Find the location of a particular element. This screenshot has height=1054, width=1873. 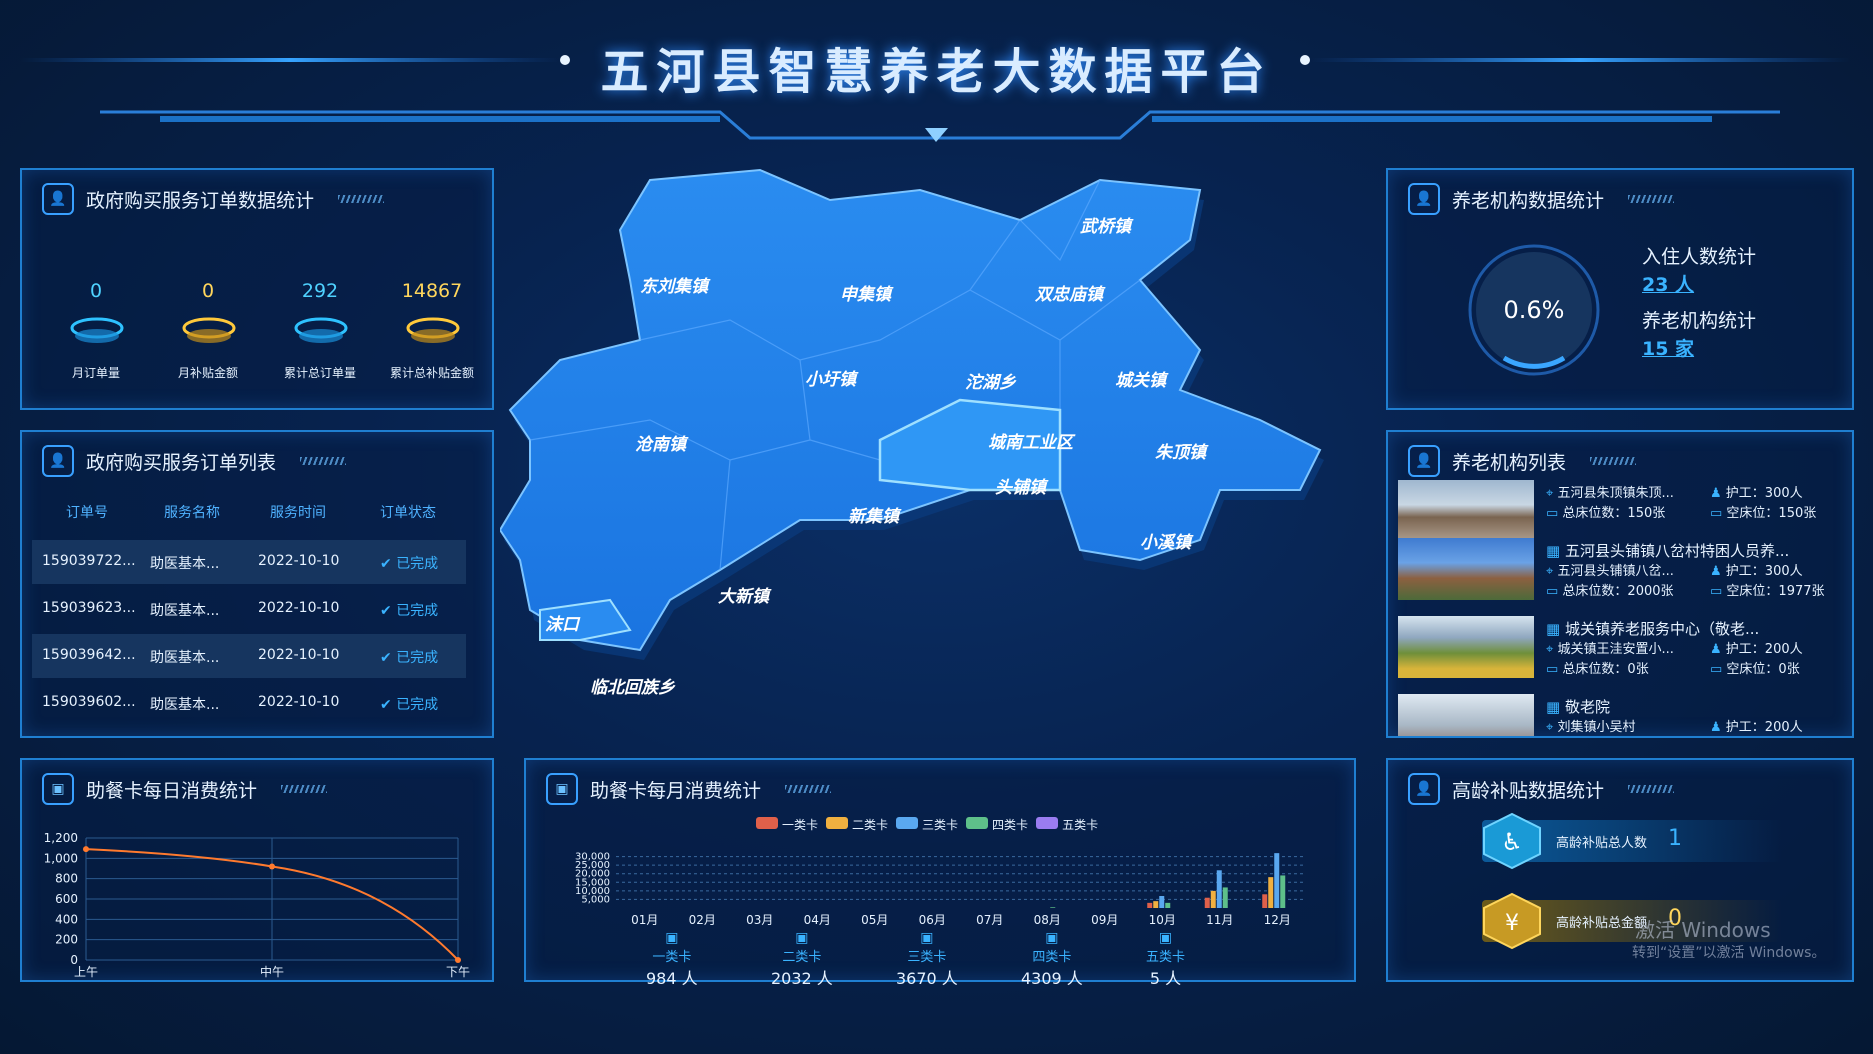

resident-value: 23 人 is located at coordinates (1668, 285).